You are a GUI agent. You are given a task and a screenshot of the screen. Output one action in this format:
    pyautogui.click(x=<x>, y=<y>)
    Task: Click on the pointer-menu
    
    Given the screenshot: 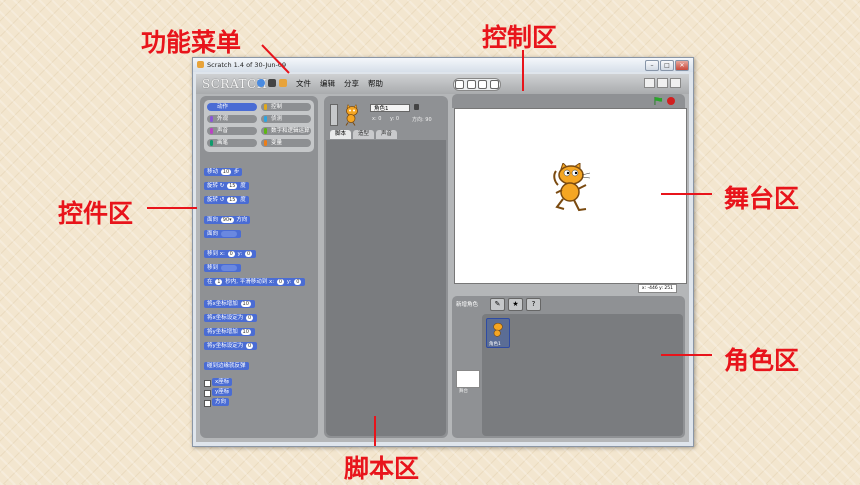 What is the action you would take?
    pyautogui.click(x=275, y=59)
    